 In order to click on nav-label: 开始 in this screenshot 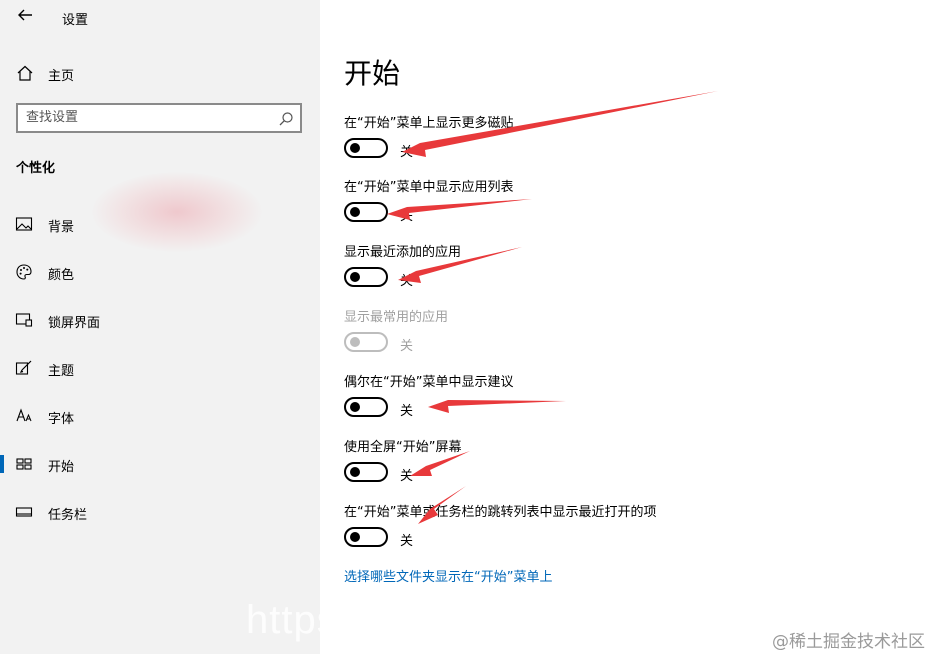, I will do `click(61, 467)`.